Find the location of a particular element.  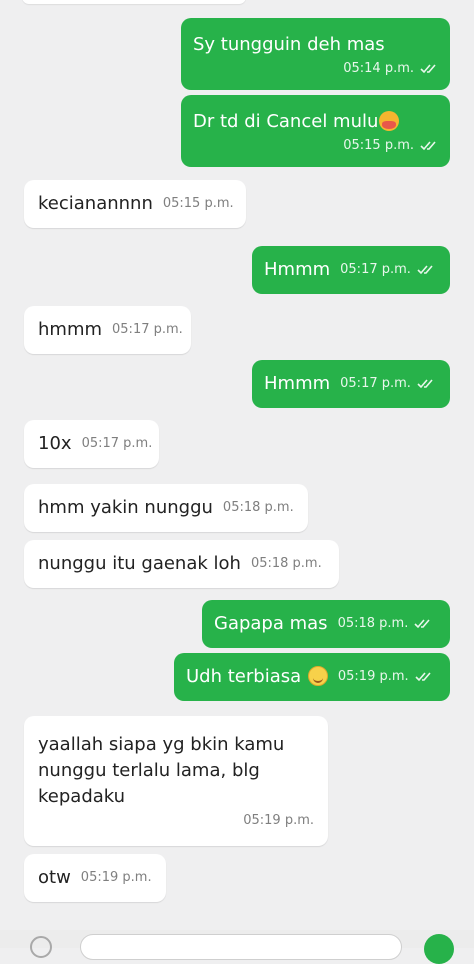

incoming-message: kecianannnn 05:15 p.m. is located at coordinates (135, 204).